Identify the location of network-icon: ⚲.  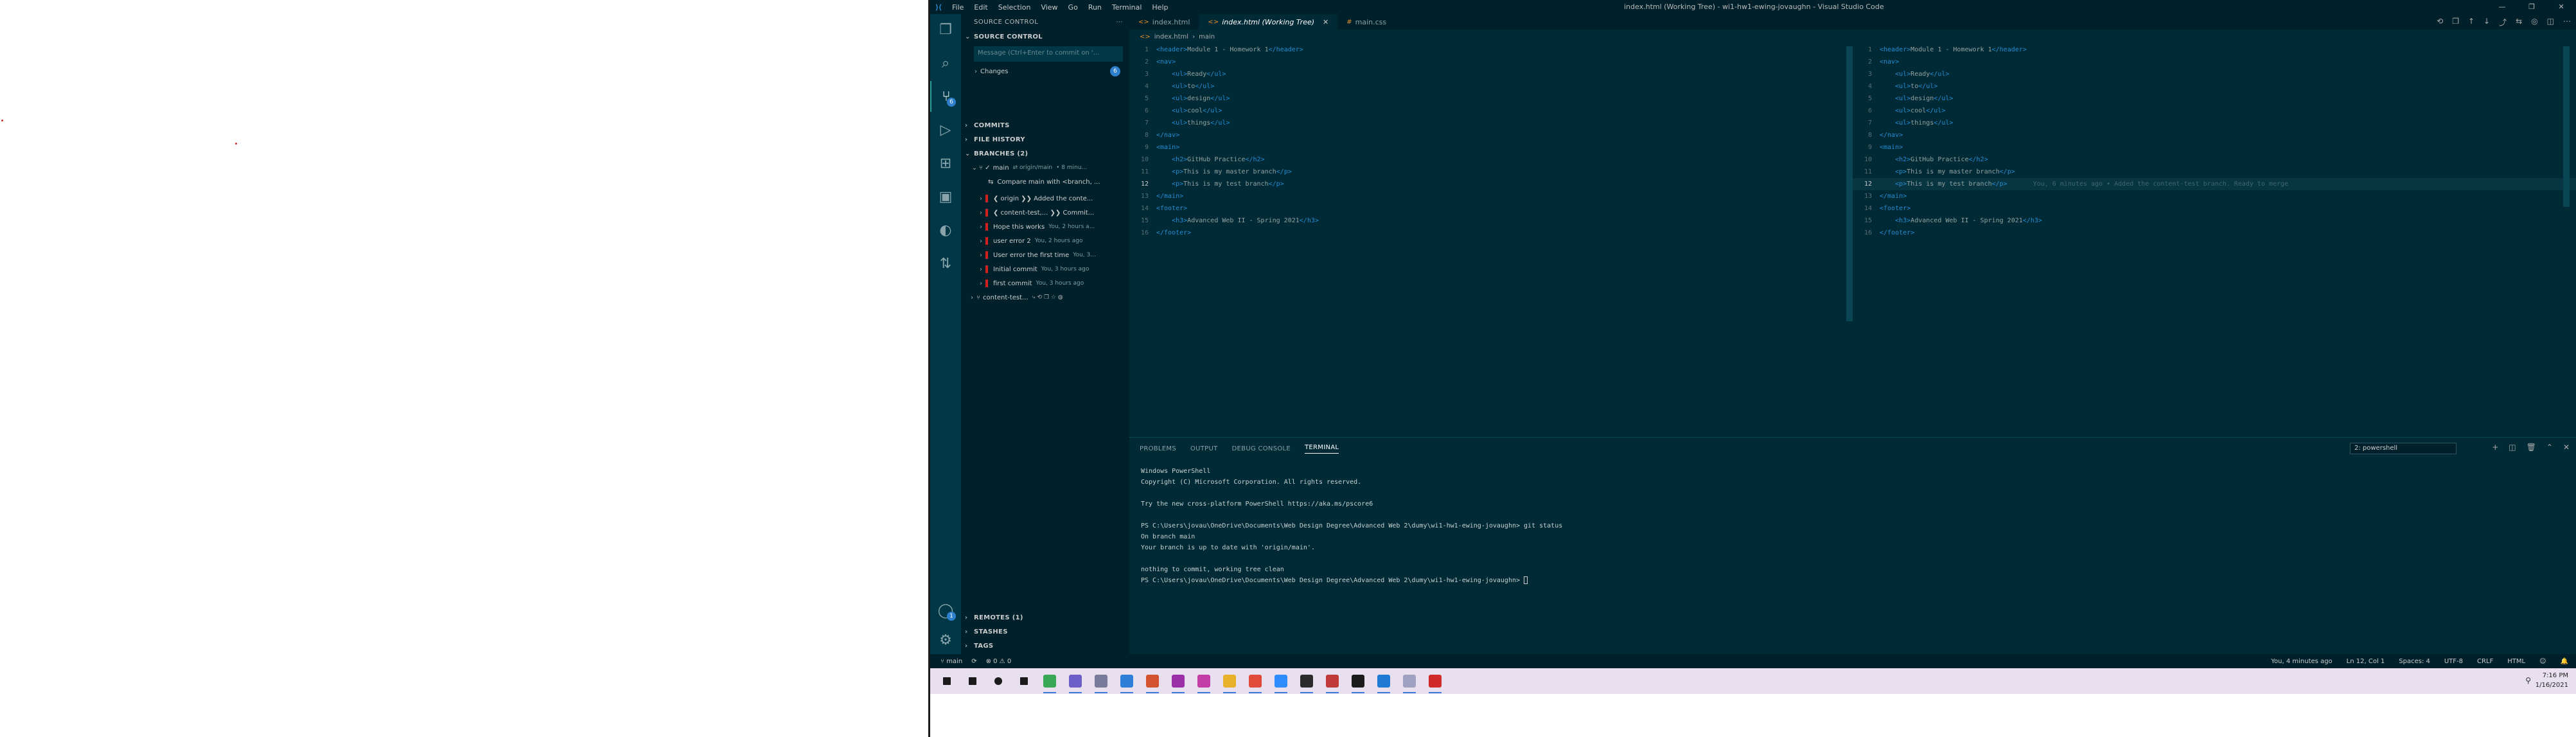
(2528, 680).